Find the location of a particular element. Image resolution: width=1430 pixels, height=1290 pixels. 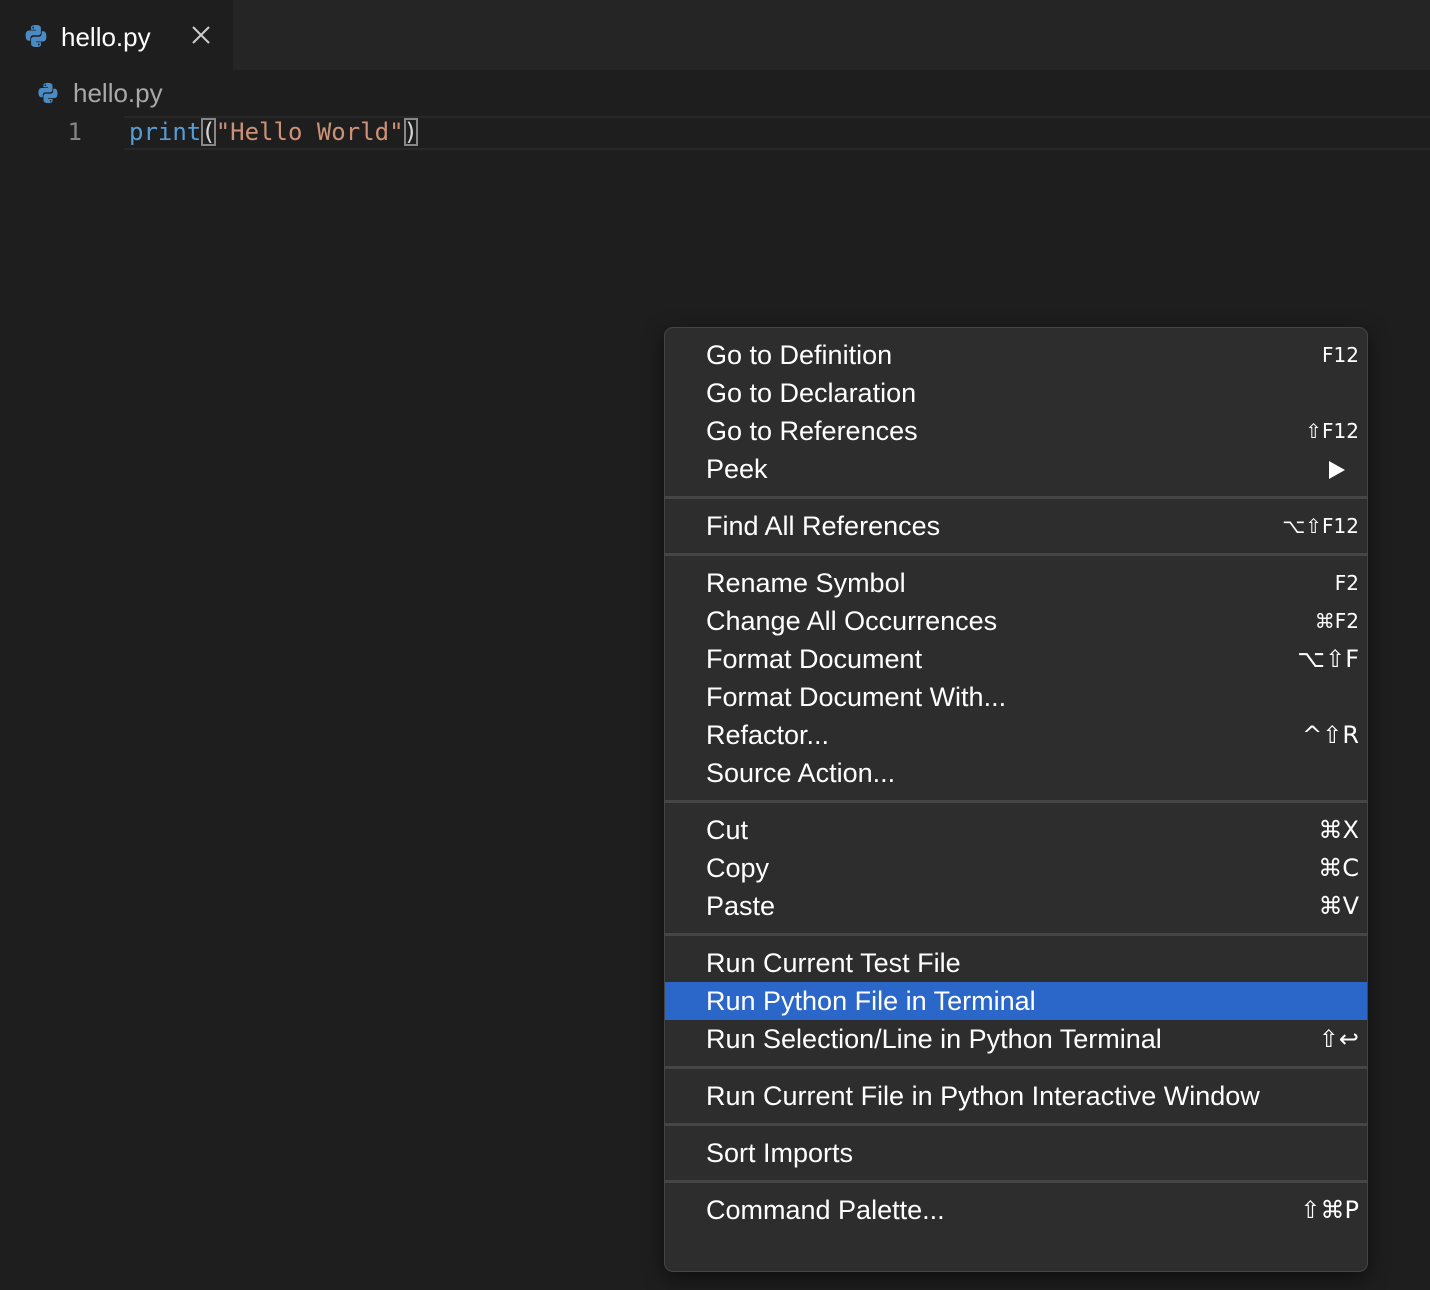

tab-bar: hello.py is located at coordinates (715, 35).